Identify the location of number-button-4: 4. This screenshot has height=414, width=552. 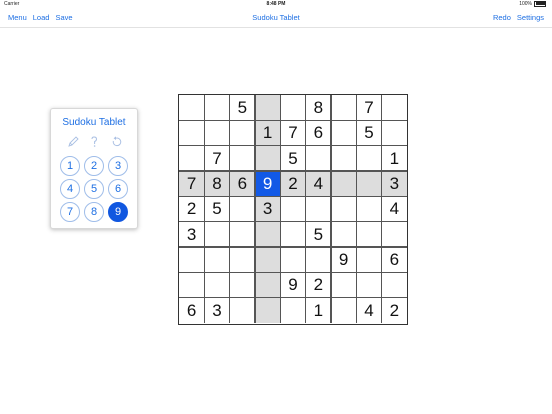
(70, 189).